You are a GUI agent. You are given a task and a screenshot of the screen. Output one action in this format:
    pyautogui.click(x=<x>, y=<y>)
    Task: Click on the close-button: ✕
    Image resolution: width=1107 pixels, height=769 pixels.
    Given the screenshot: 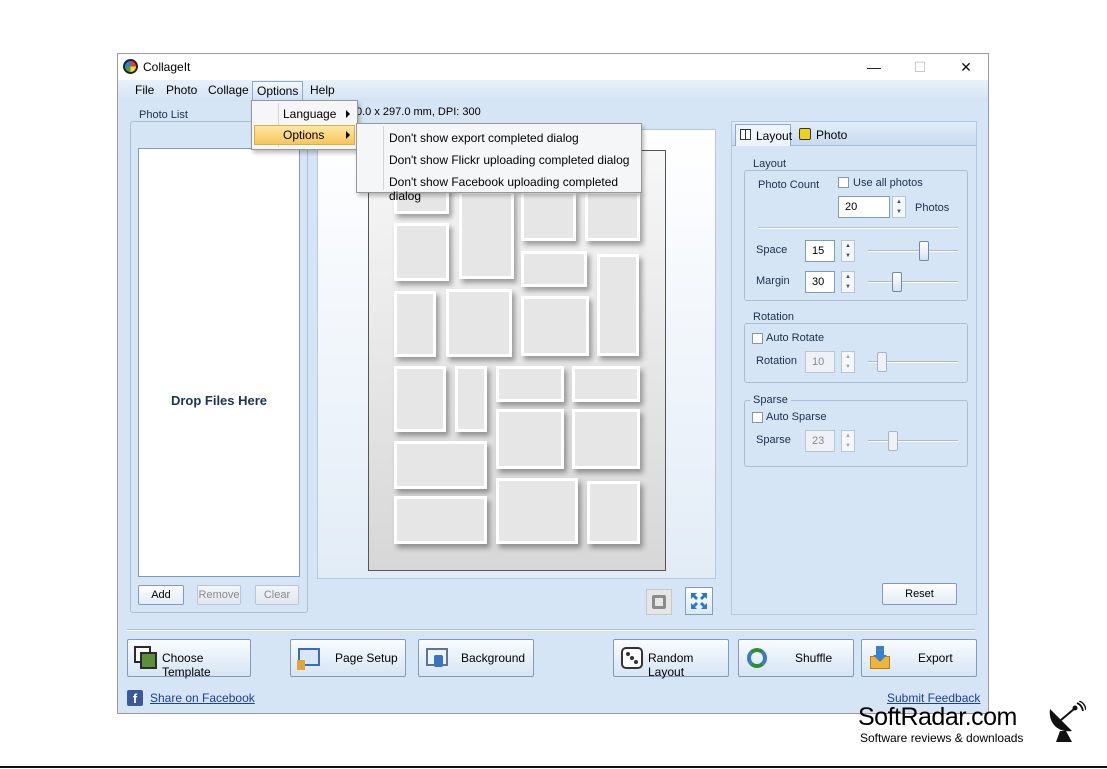 What is the action you would take?
    pyautogui.click(x=965, y=67)
    